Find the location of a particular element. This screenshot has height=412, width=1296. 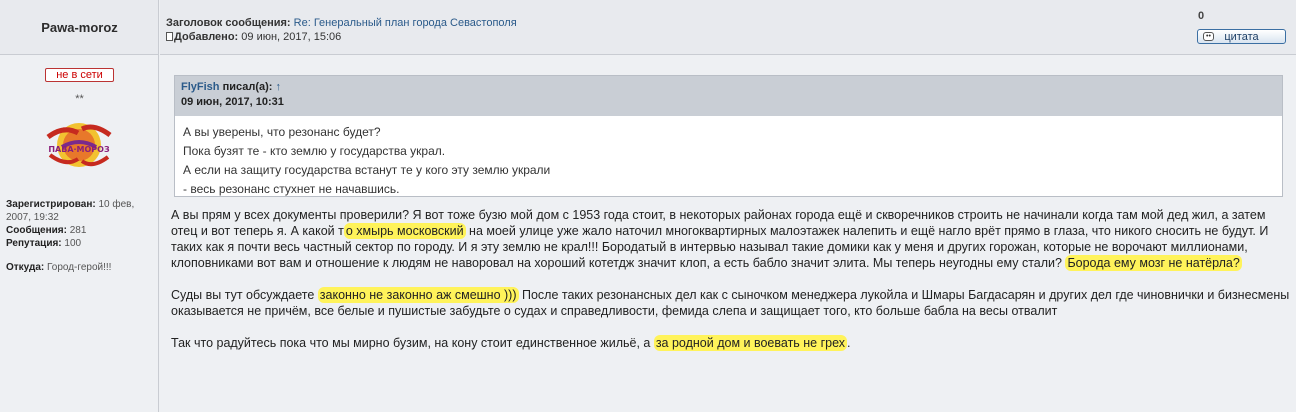

added-label: Добавлено: is located at coordinates (206, 37).